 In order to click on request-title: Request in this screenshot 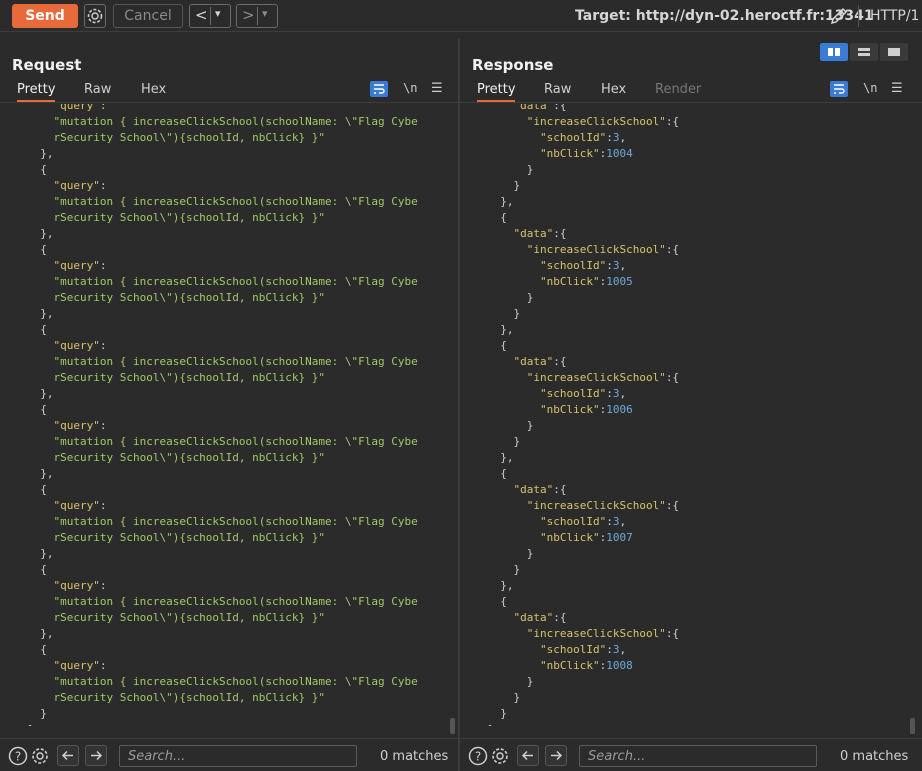, I will do `click(47, 65)`.